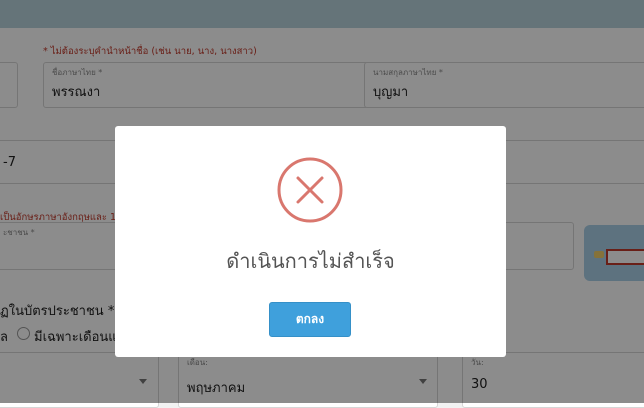 Image resolution: width=644 pixels, height=408 pixels. I want to click on dialog-title: ดำเนินการไม่สำเร็จ, so click(310, 261).